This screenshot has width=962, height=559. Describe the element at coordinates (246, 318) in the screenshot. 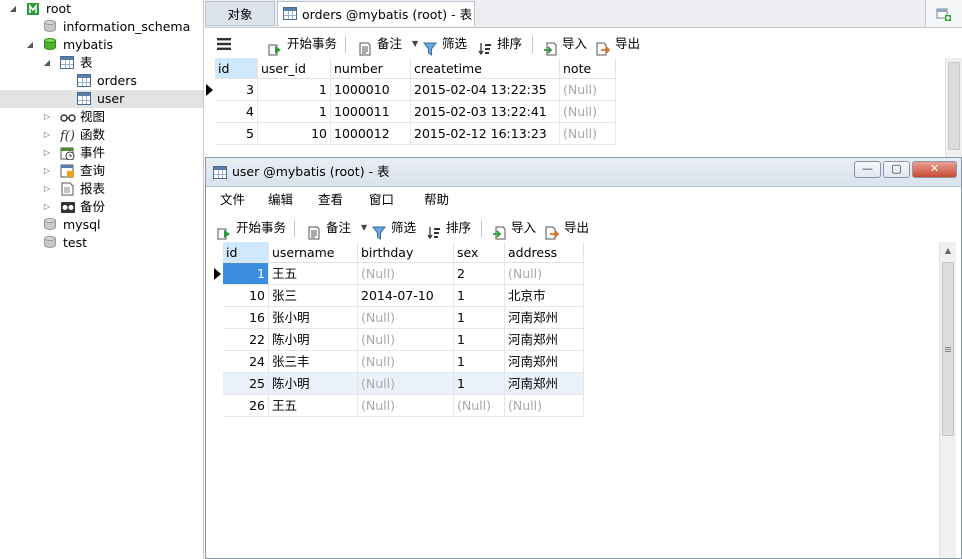

I see `cell-id: 16` at that location.